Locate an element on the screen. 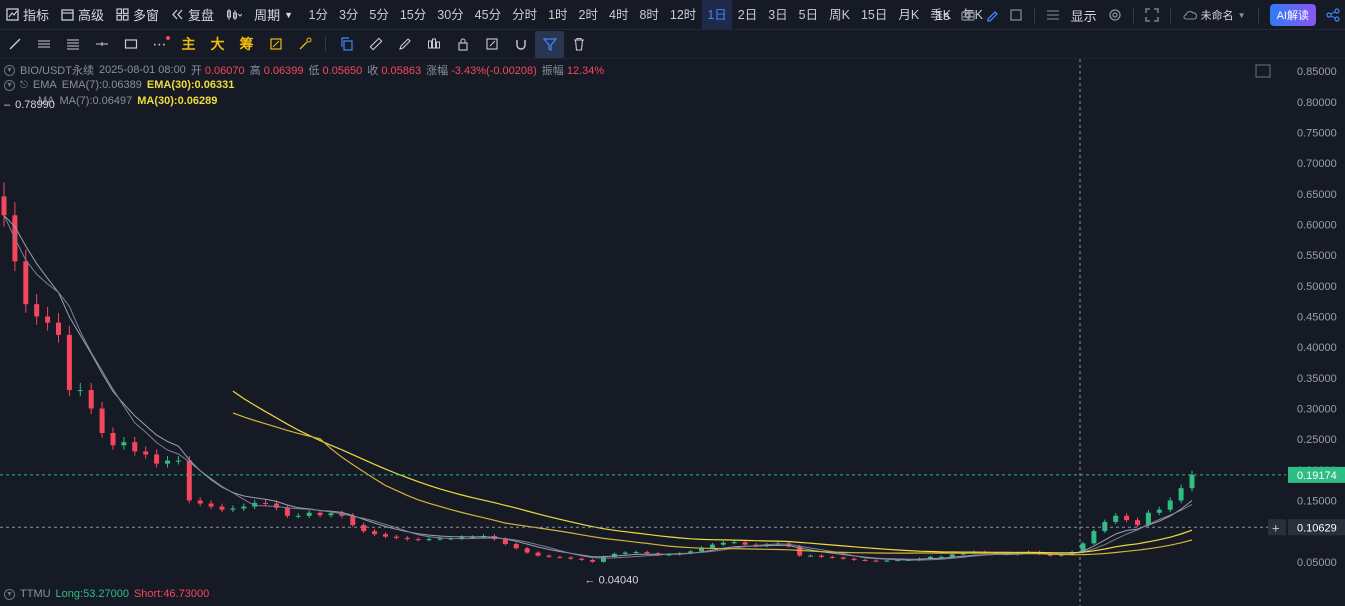 The width and height of the screenshot is (1345, 606). trendline-icon is located at coordinates (14, 44).